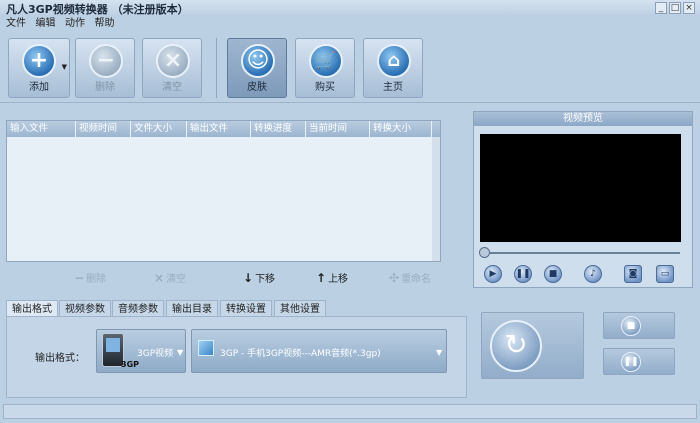 Image resolution: width=700 pixels, height=423 pixels. I want to click on list-delete-button: − 删除, so click(90, 277).